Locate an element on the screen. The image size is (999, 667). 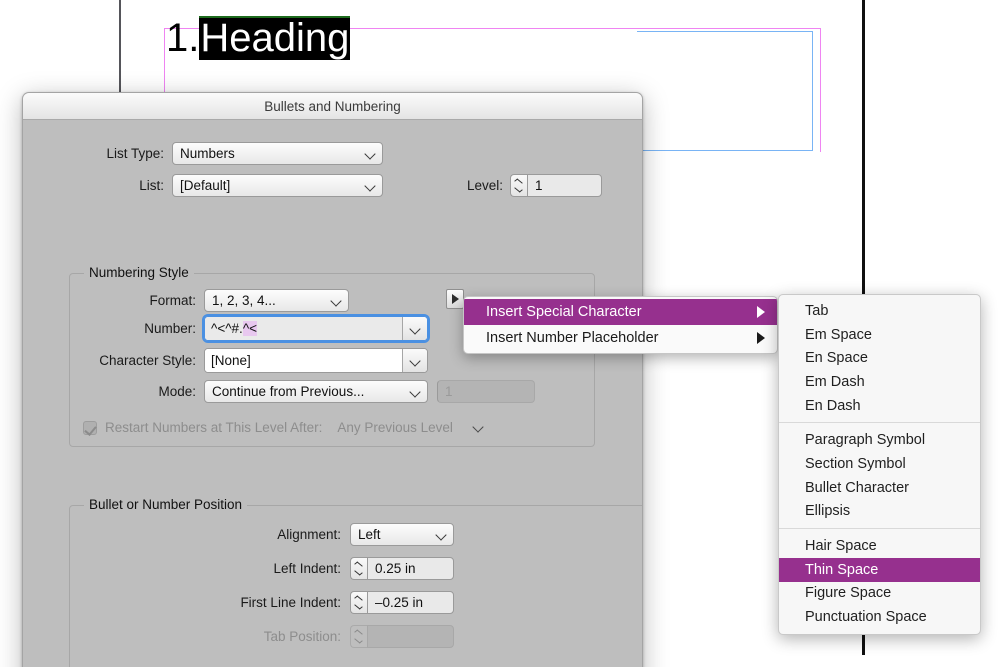
submenu-item-em-dash: Em Dash is located at coordinates (879, 382).